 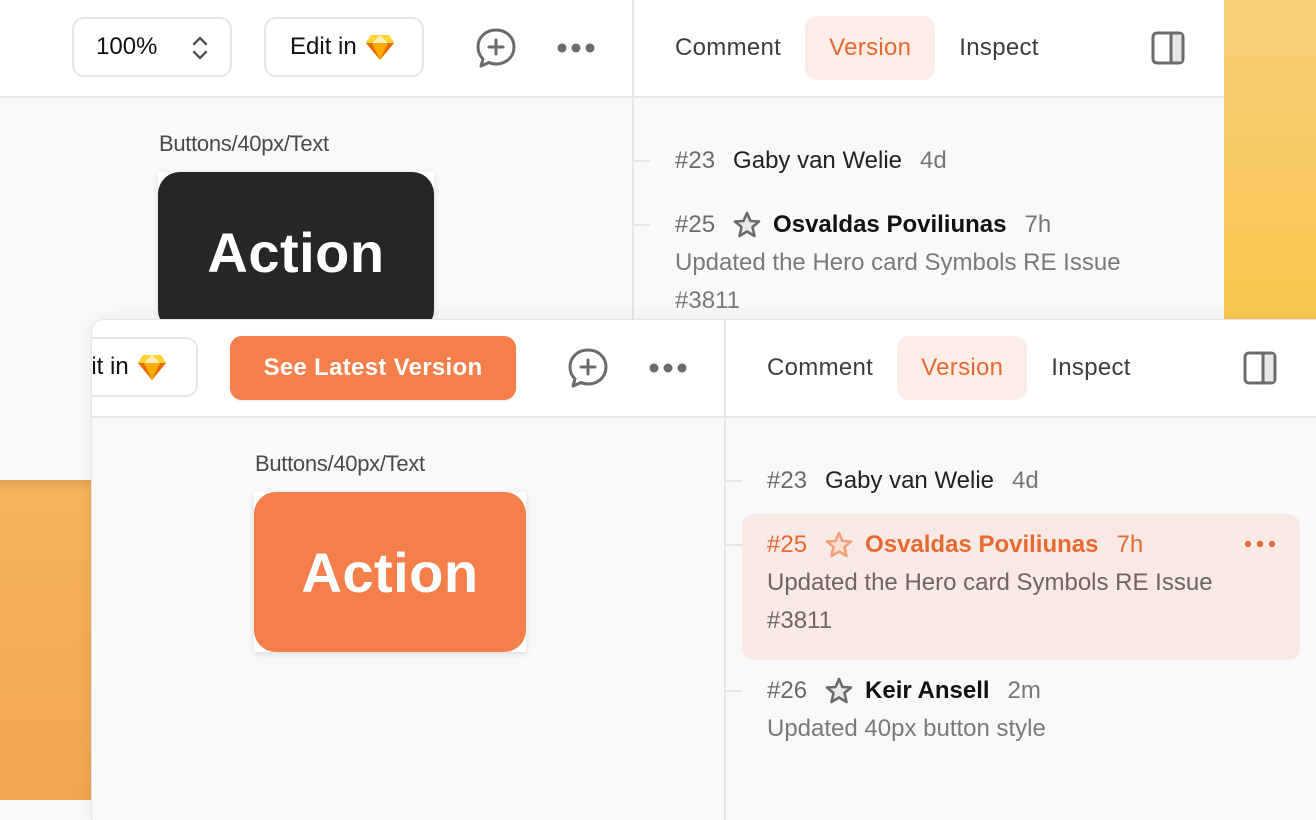 What do you see at coordinates (323, 46) in the screenshot?
I see `edit-in-label: Edit in` at bounding box center [323, 46].